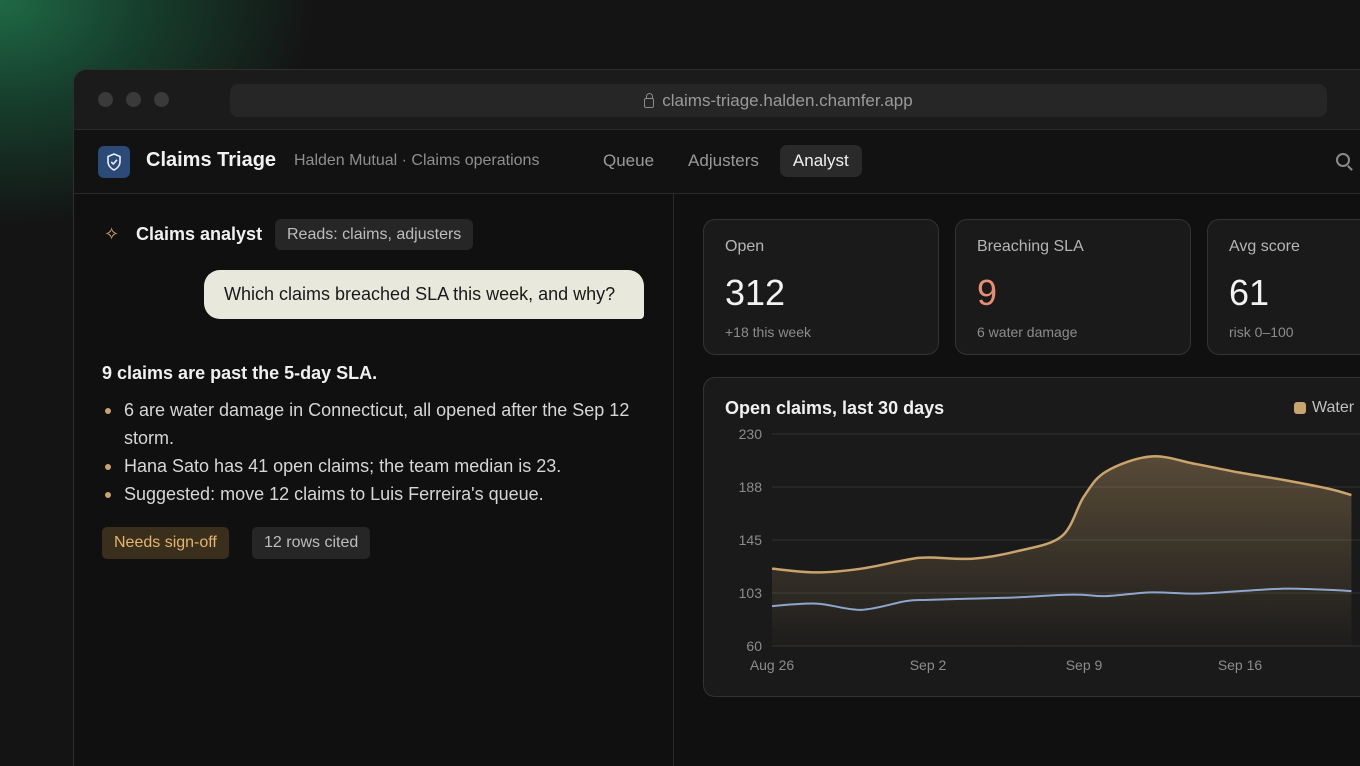 This screenshot has width=1360, height=766. What do you see at coordinates (768, 332) in the screenshot?
I see `kpi-sub: +18 this week` at bounding box center [768, 332].